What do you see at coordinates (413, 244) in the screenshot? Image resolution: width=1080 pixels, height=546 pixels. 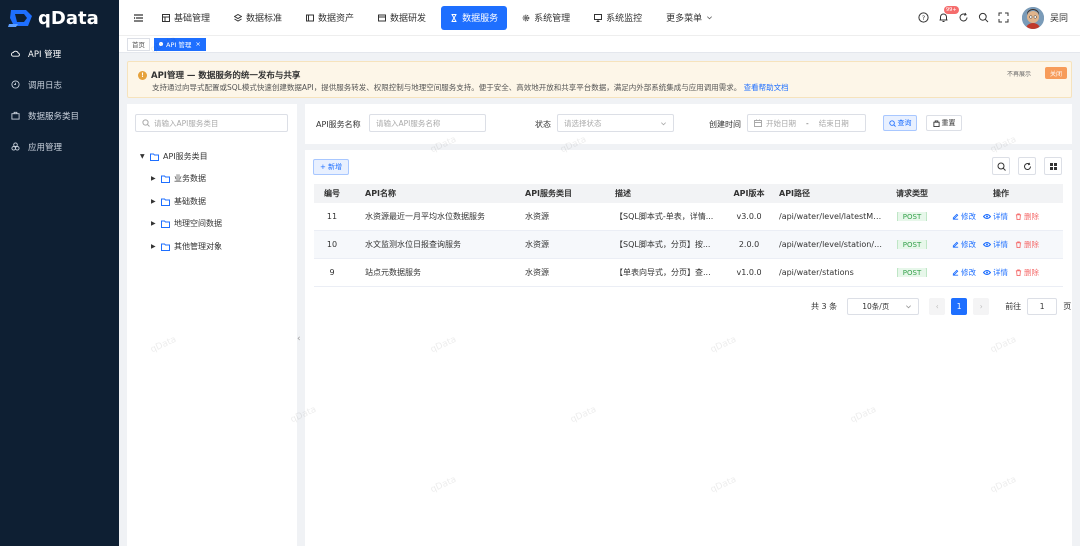 I see `cell-api-name: 水文监测水位日报查询服务` at bounding box center [413, 244].